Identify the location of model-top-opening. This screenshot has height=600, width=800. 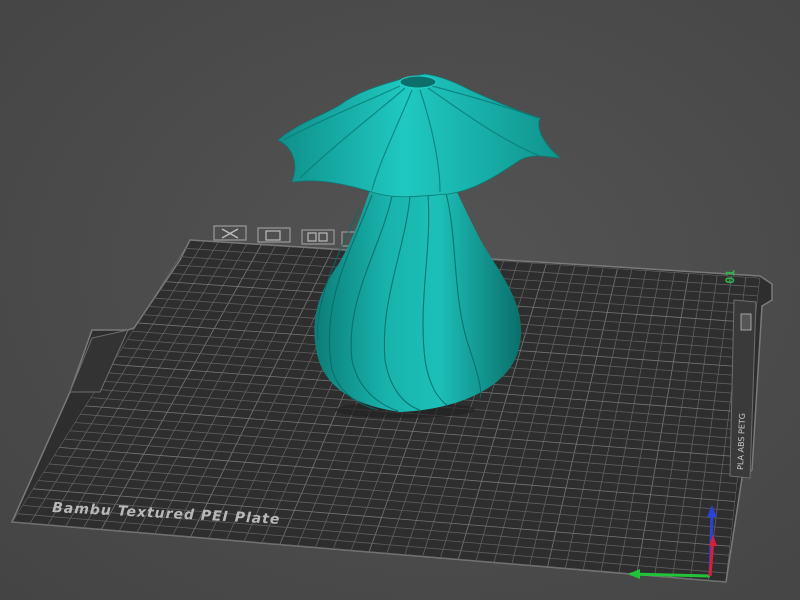
(418, 82).